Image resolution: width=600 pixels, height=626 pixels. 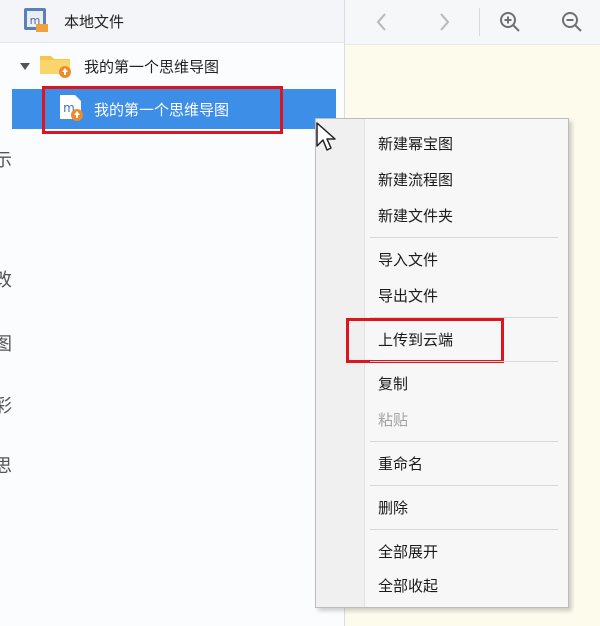 What do you see at coordinates (408, 585) in the screenshot?
I see `menu-item-collapse-all: 全部收起` at bounding box center [408, 585].